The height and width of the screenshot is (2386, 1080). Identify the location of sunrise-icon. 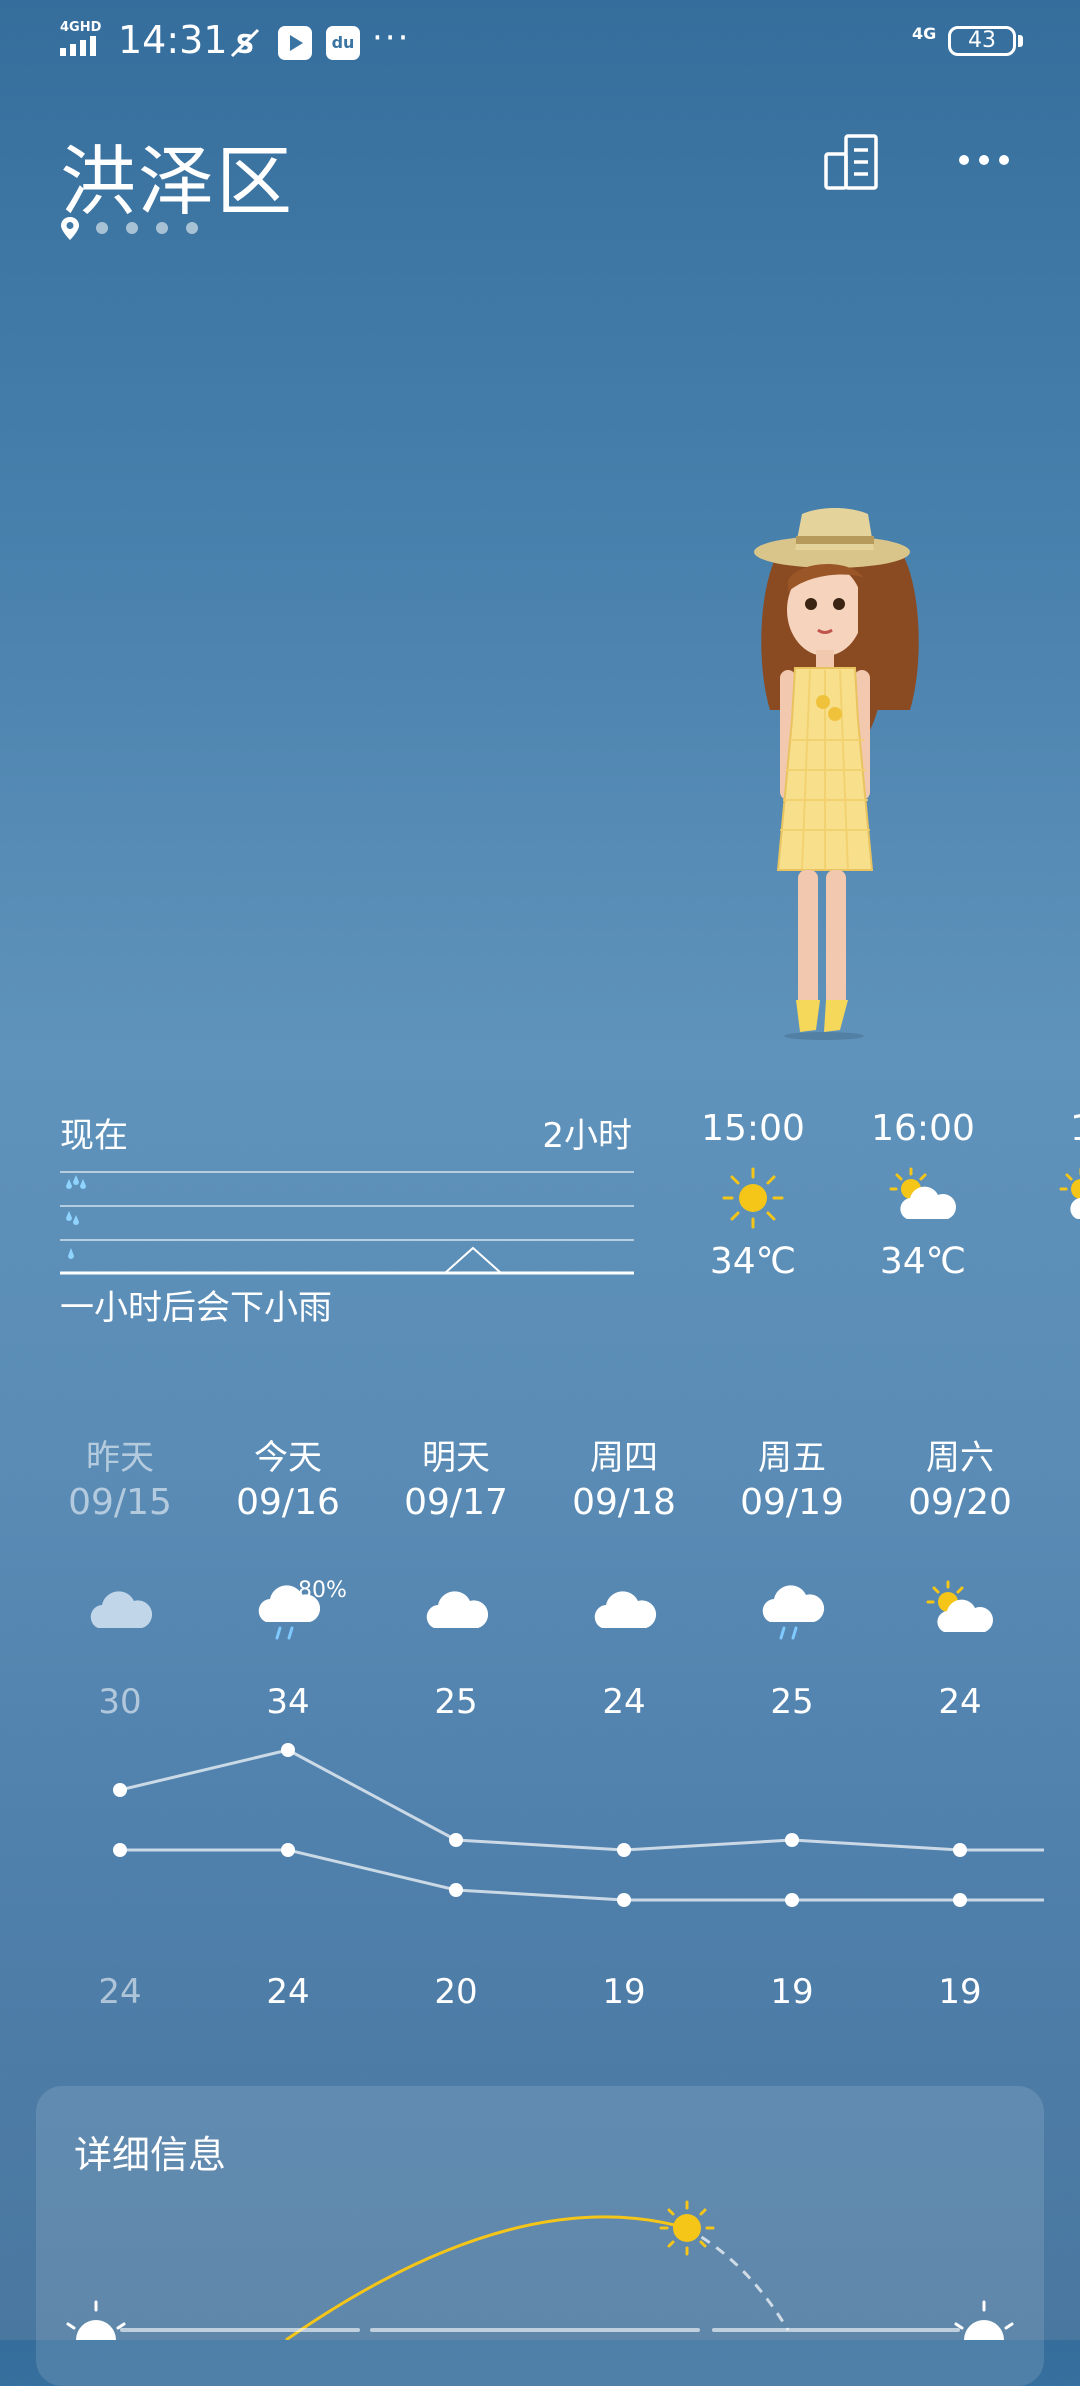
(96, 2320).